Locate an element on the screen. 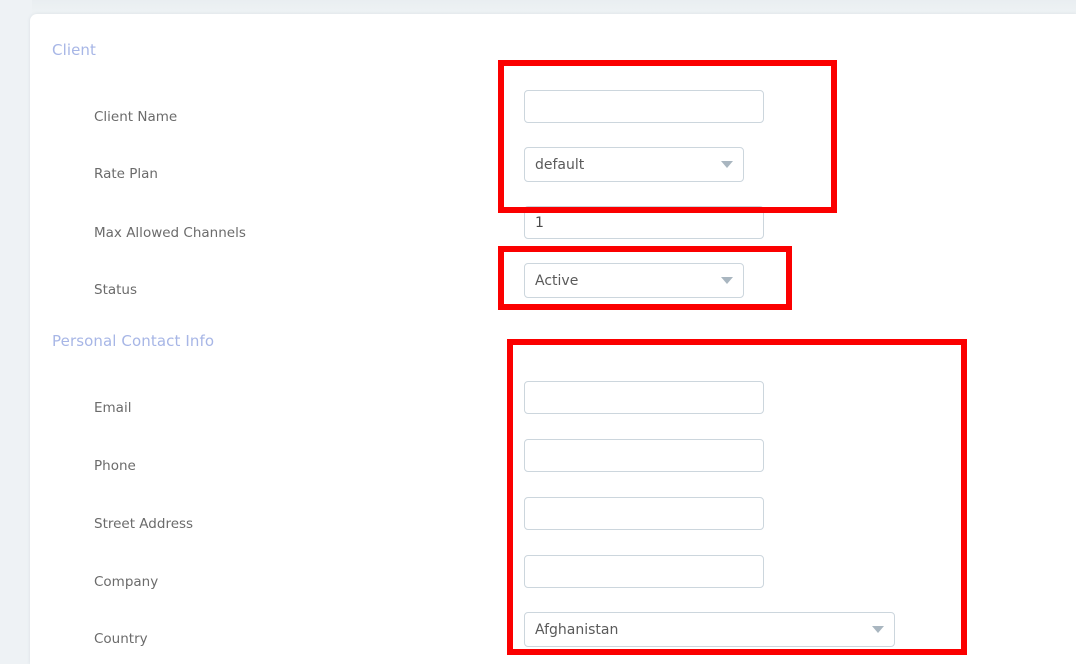  email-input is located at coordinates (644, 397).